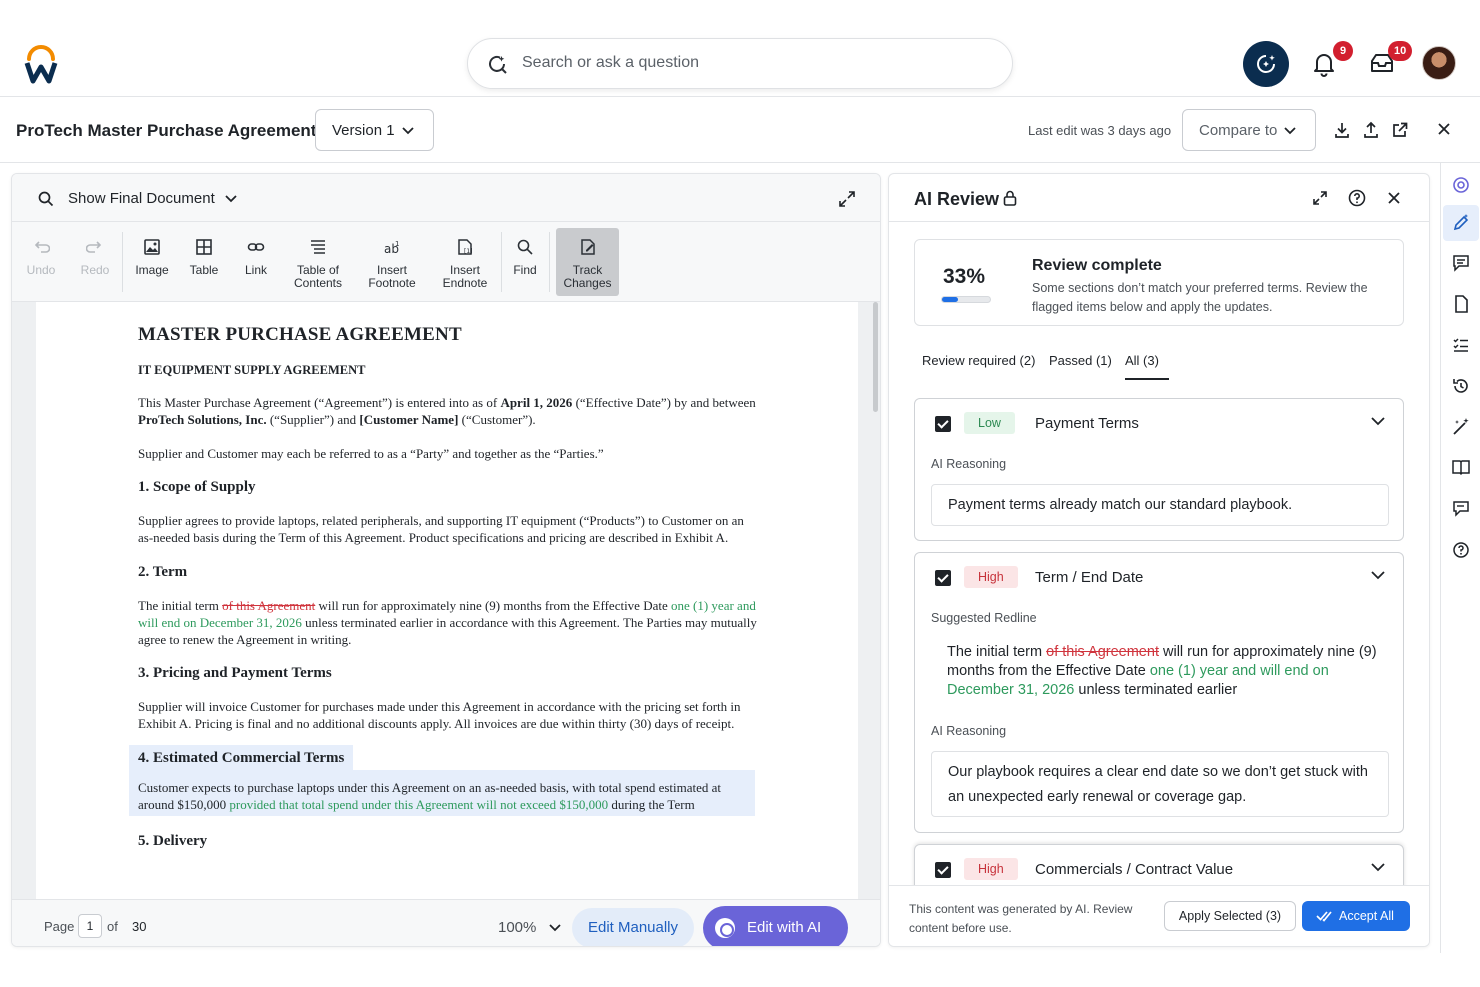  I want to click on track-changes-button: Track Changes, so click(587, 262).